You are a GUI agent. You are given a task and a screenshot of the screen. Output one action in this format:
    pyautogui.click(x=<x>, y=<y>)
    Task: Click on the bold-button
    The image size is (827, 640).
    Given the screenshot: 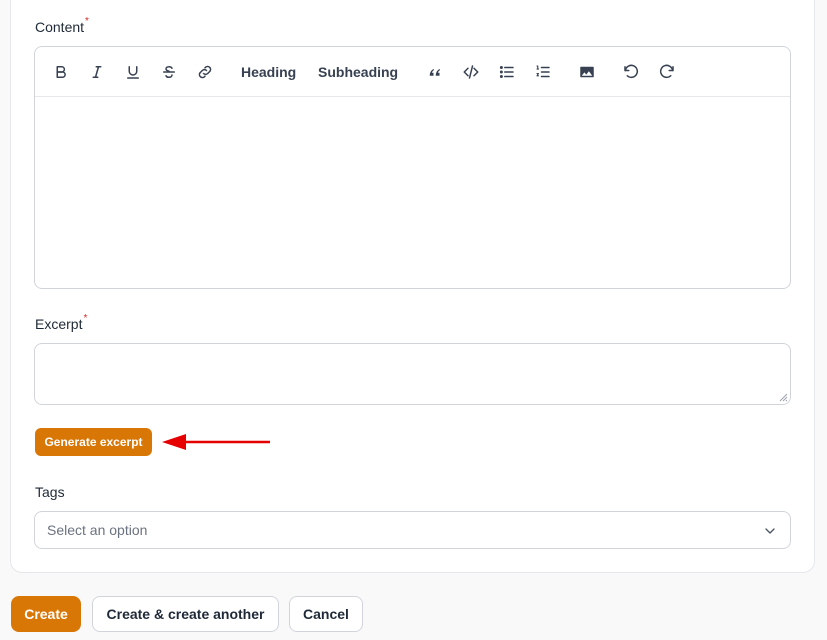 What is the action you would take?
    pyautogui.click(x=61, y=72)
    